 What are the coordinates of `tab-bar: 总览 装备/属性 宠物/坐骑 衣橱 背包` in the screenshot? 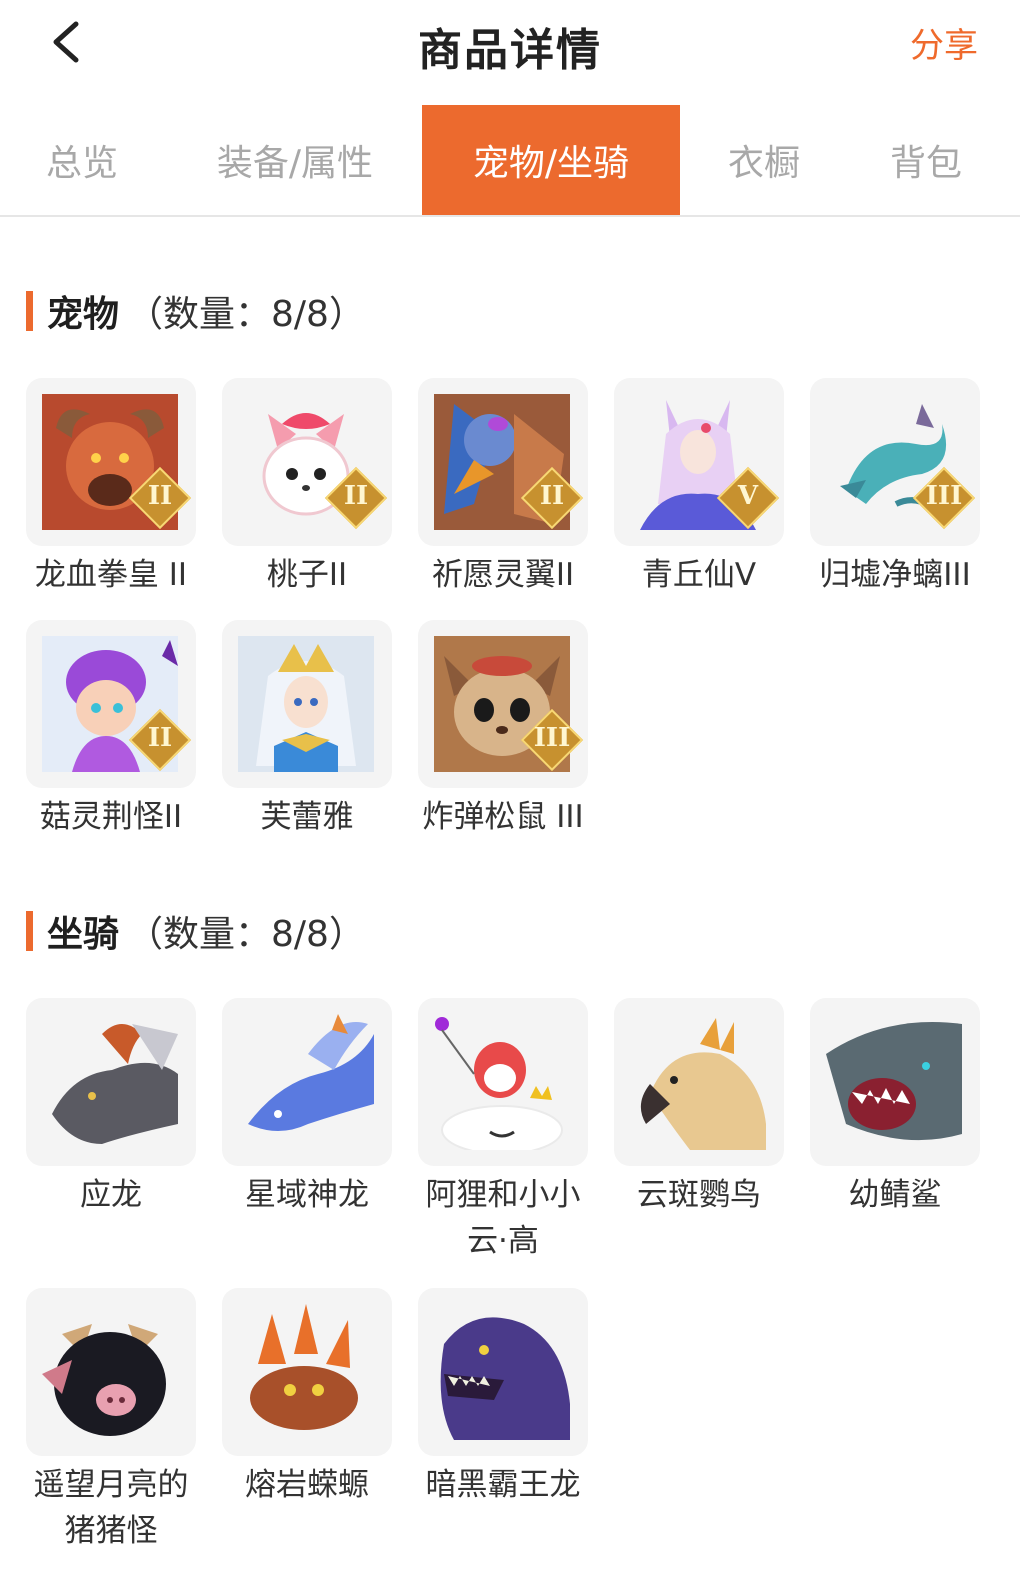 It's located at (510, 161).